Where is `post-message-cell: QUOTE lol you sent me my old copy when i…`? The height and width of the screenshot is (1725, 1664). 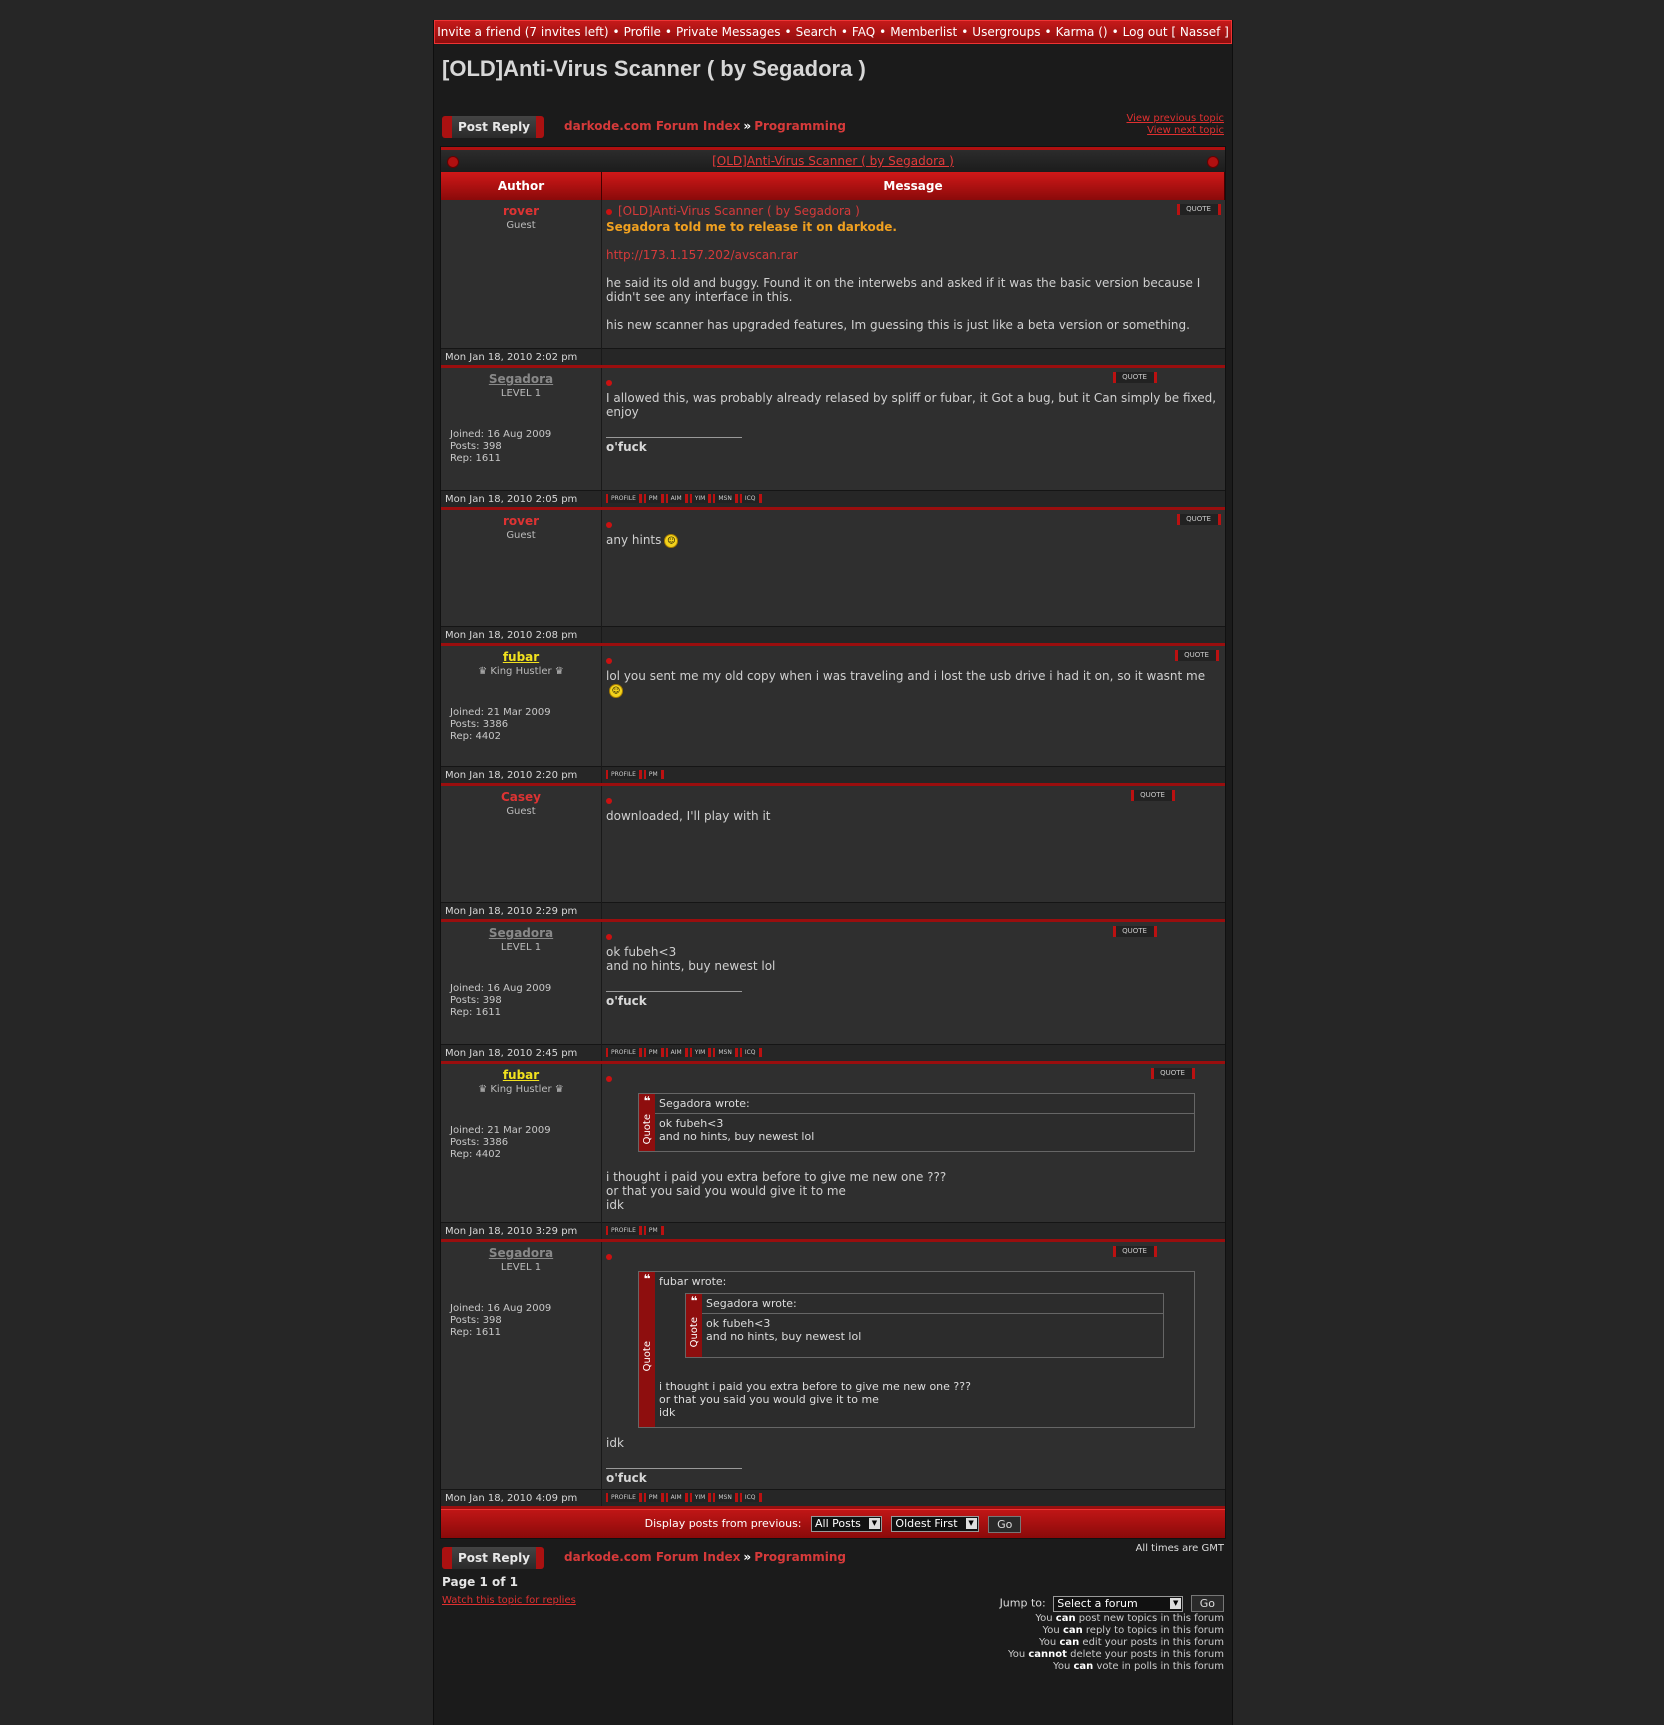 post-message-cell: QUOTE lol you sent me my old copy when i… is located at coordinates (913, 705).